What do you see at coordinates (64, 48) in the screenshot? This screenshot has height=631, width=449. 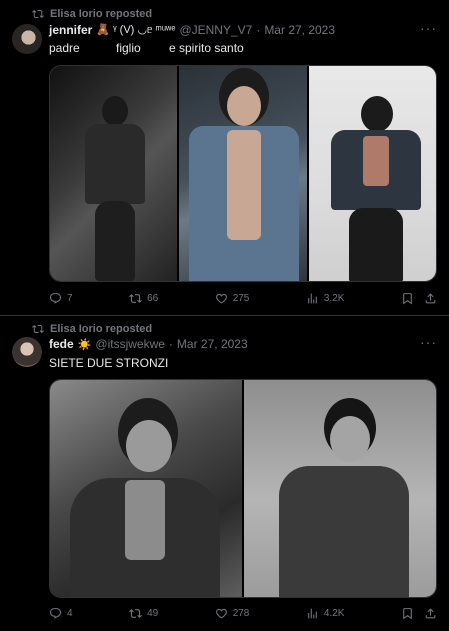 I see `tweet-text-part: padre` at bounding box center [64, 48].